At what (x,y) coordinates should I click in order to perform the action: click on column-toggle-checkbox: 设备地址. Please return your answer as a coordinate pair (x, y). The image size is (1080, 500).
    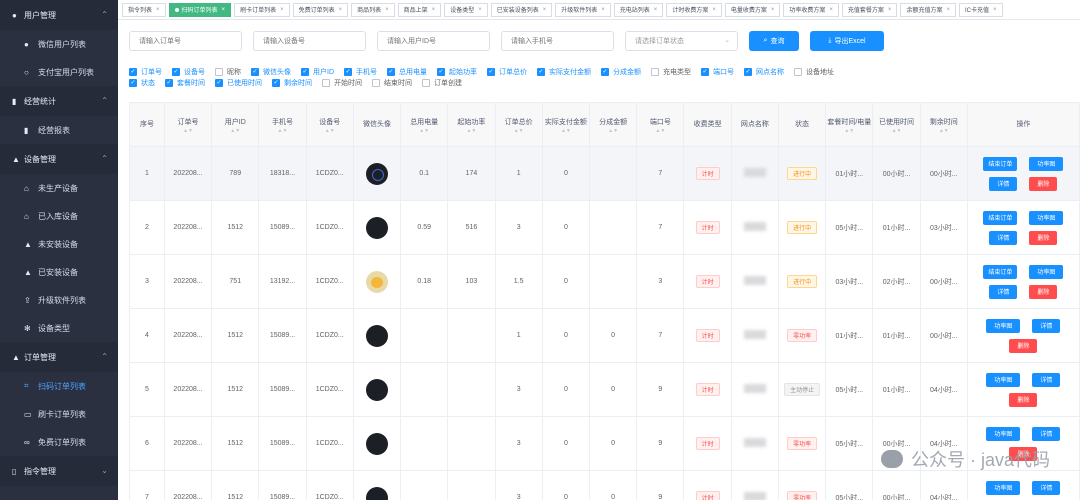
    Looking at the image, I should click on (814, 72).